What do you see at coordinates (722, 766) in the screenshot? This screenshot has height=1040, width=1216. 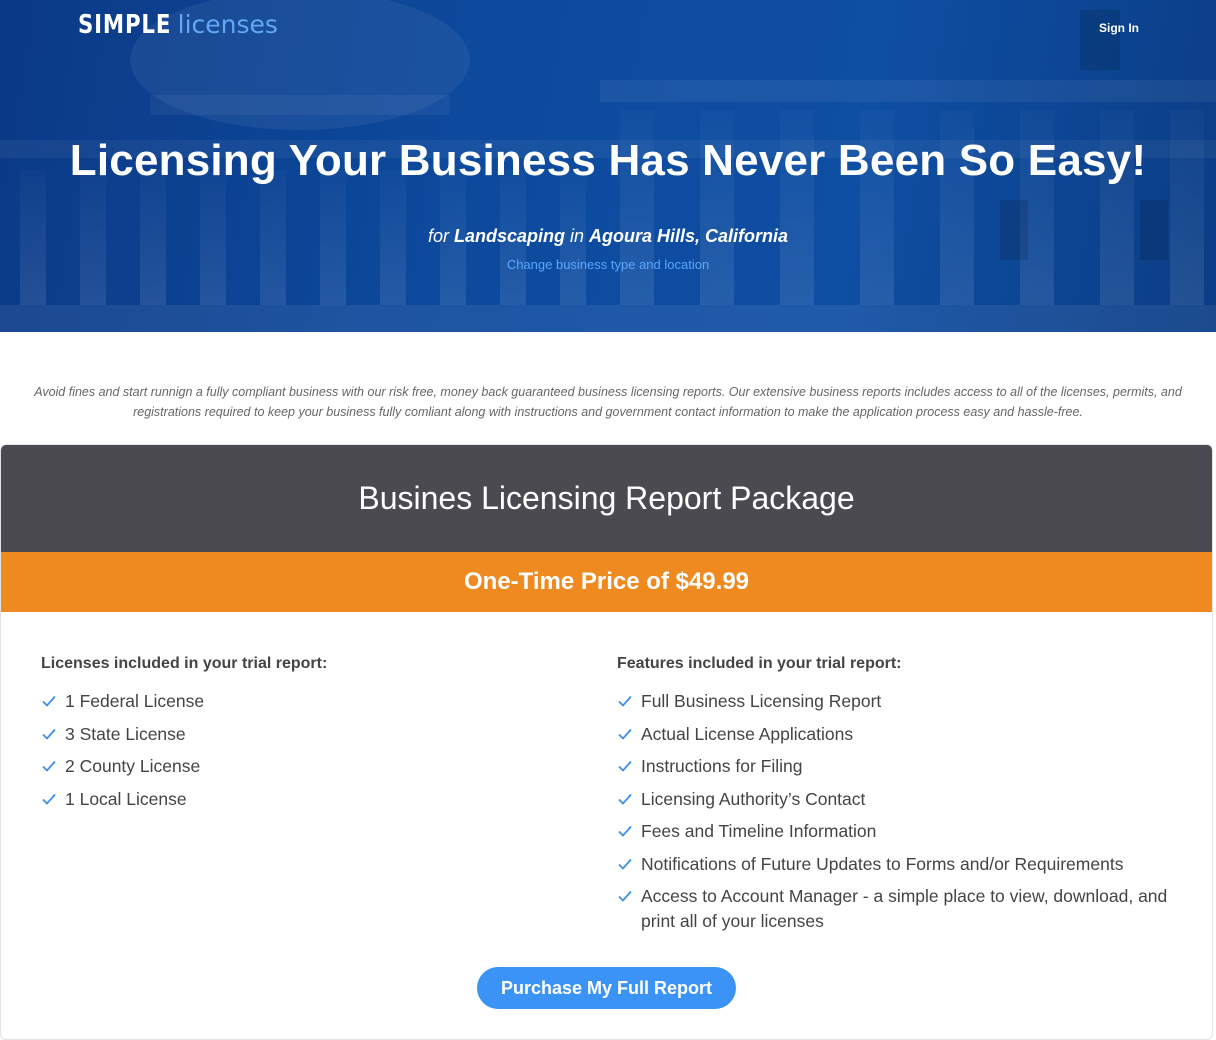 I see `feature-label: Instructions for Filing` at bounding box center [722, 766].